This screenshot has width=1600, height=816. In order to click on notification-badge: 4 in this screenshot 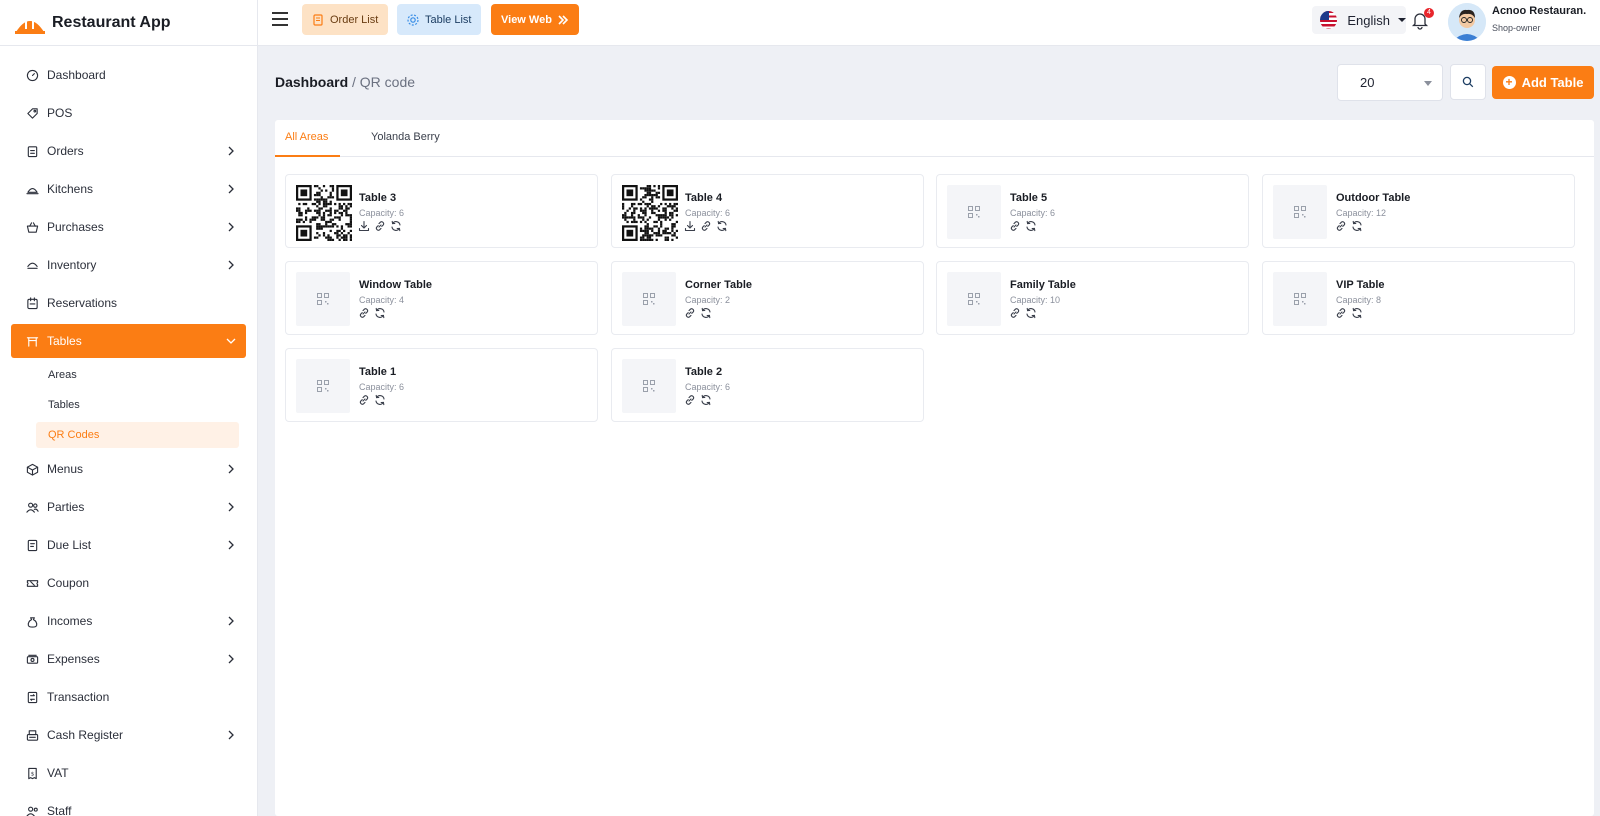, I will do `click(1429, 13)`.